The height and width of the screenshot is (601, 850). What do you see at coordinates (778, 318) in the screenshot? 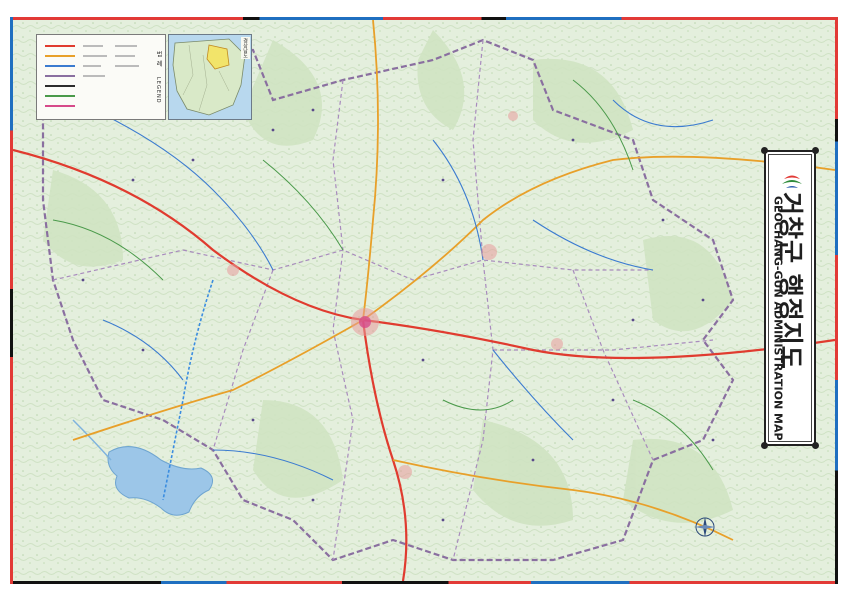
I see `map-title-english: GEOCHANG-GUN ADMINISTRATION MAP` at bounding box center [778, 318].